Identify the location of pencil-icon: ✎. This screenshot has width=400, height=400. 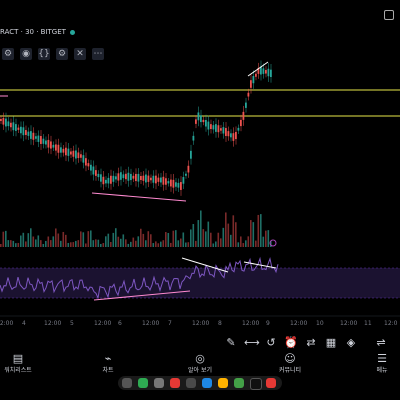
(231, 343).